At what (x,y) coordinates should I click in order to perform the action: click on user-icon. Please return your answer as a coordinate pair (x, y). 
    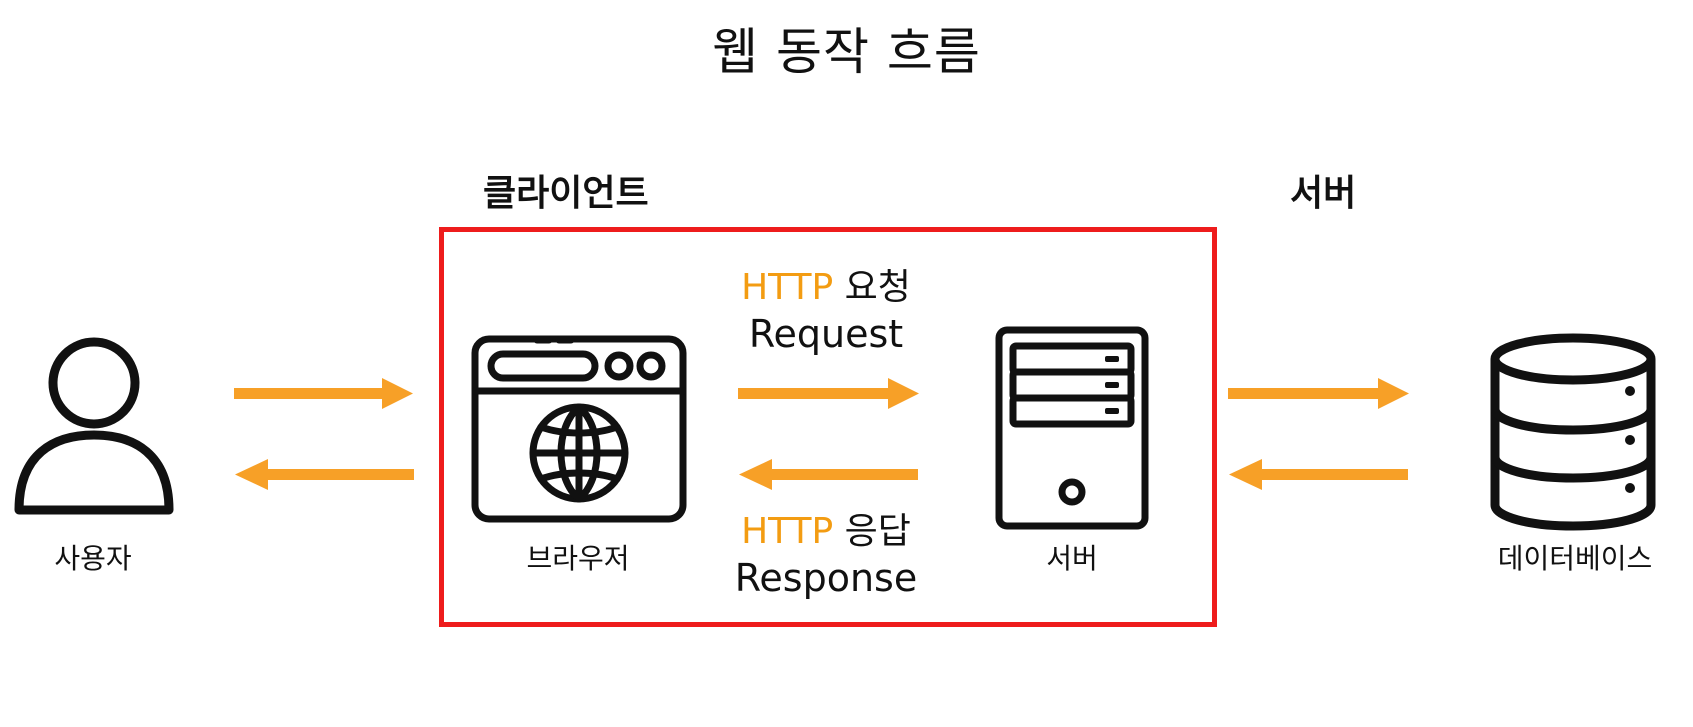
    Looking at the image, I should click on (94, 426).